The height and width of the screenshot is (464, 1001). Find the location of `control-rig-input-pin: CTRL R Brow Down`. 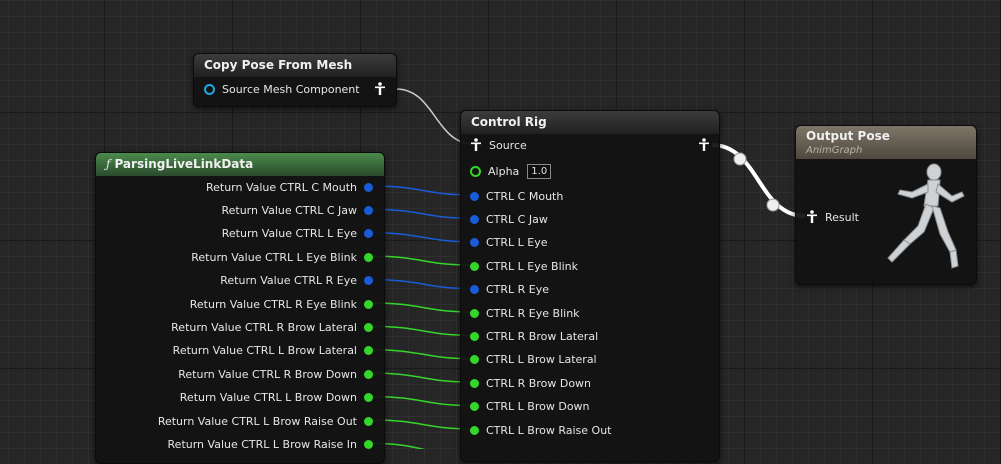

control-rig-input-pin: CTRL R Brow Down is located at coordinates (530, 383).